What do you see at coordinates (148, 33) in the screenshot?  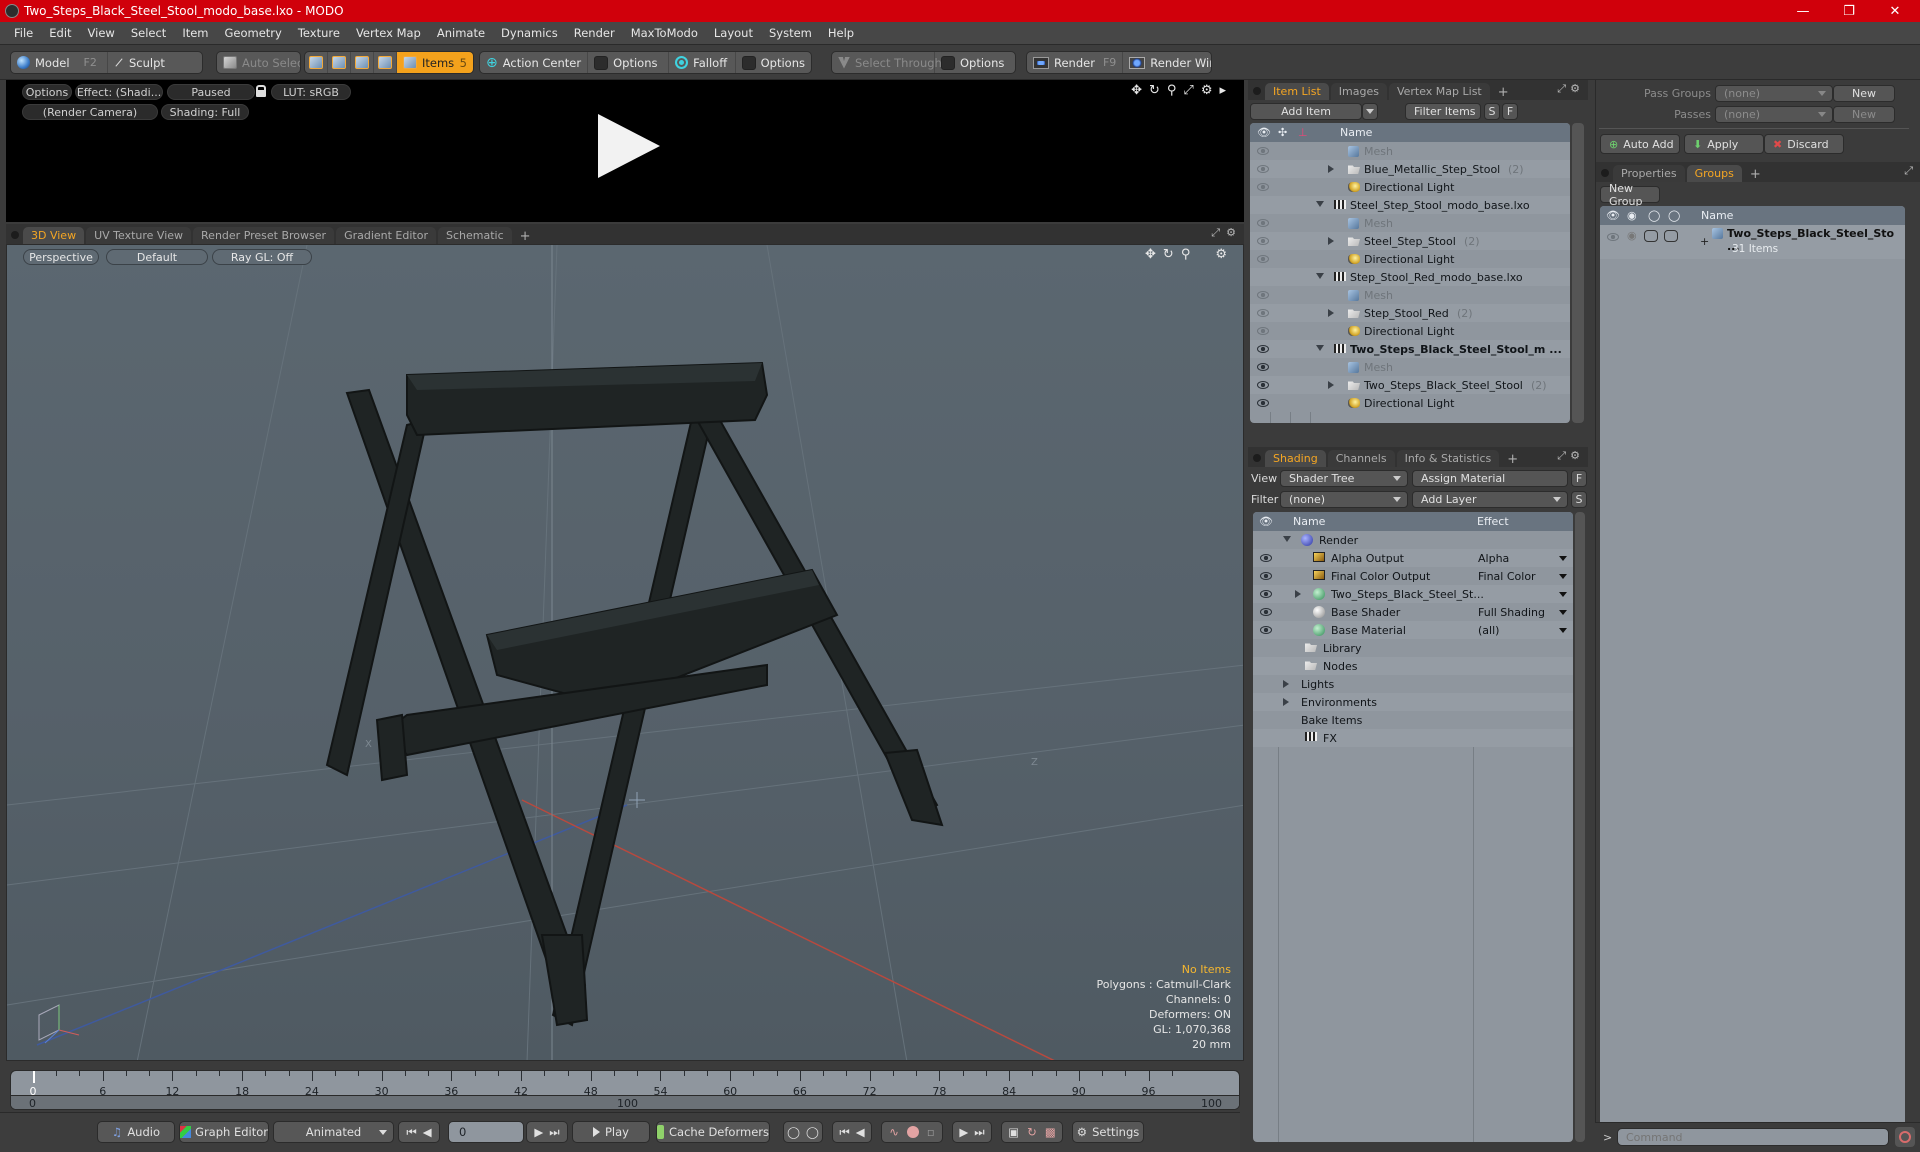 I see `menu-select: Select` at bounding box center [148, 33].